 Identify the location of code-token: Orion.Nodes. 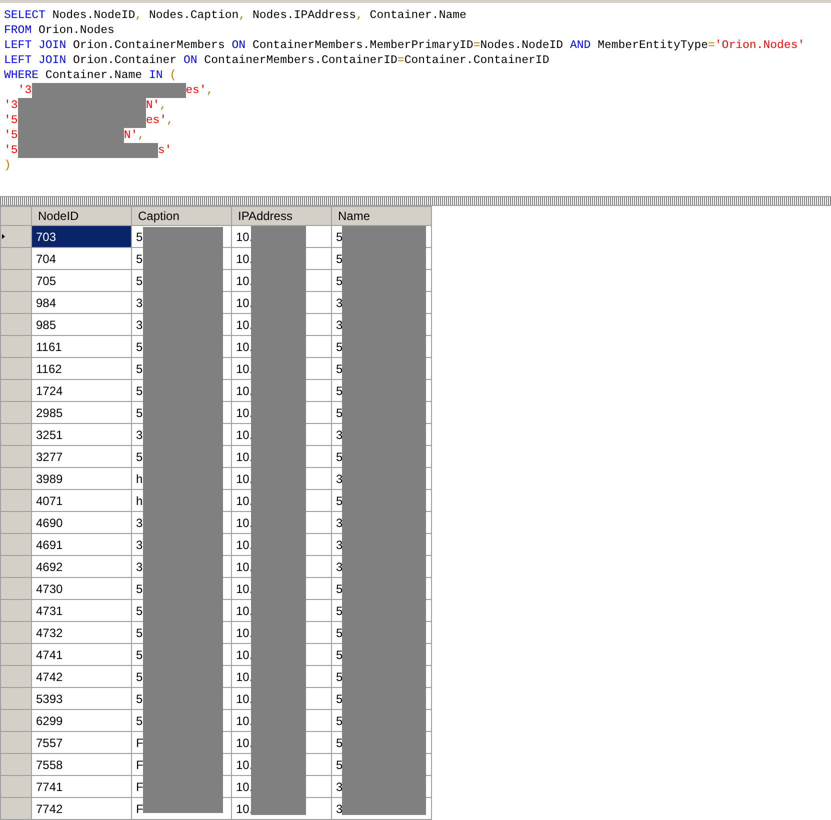
(76, 30).